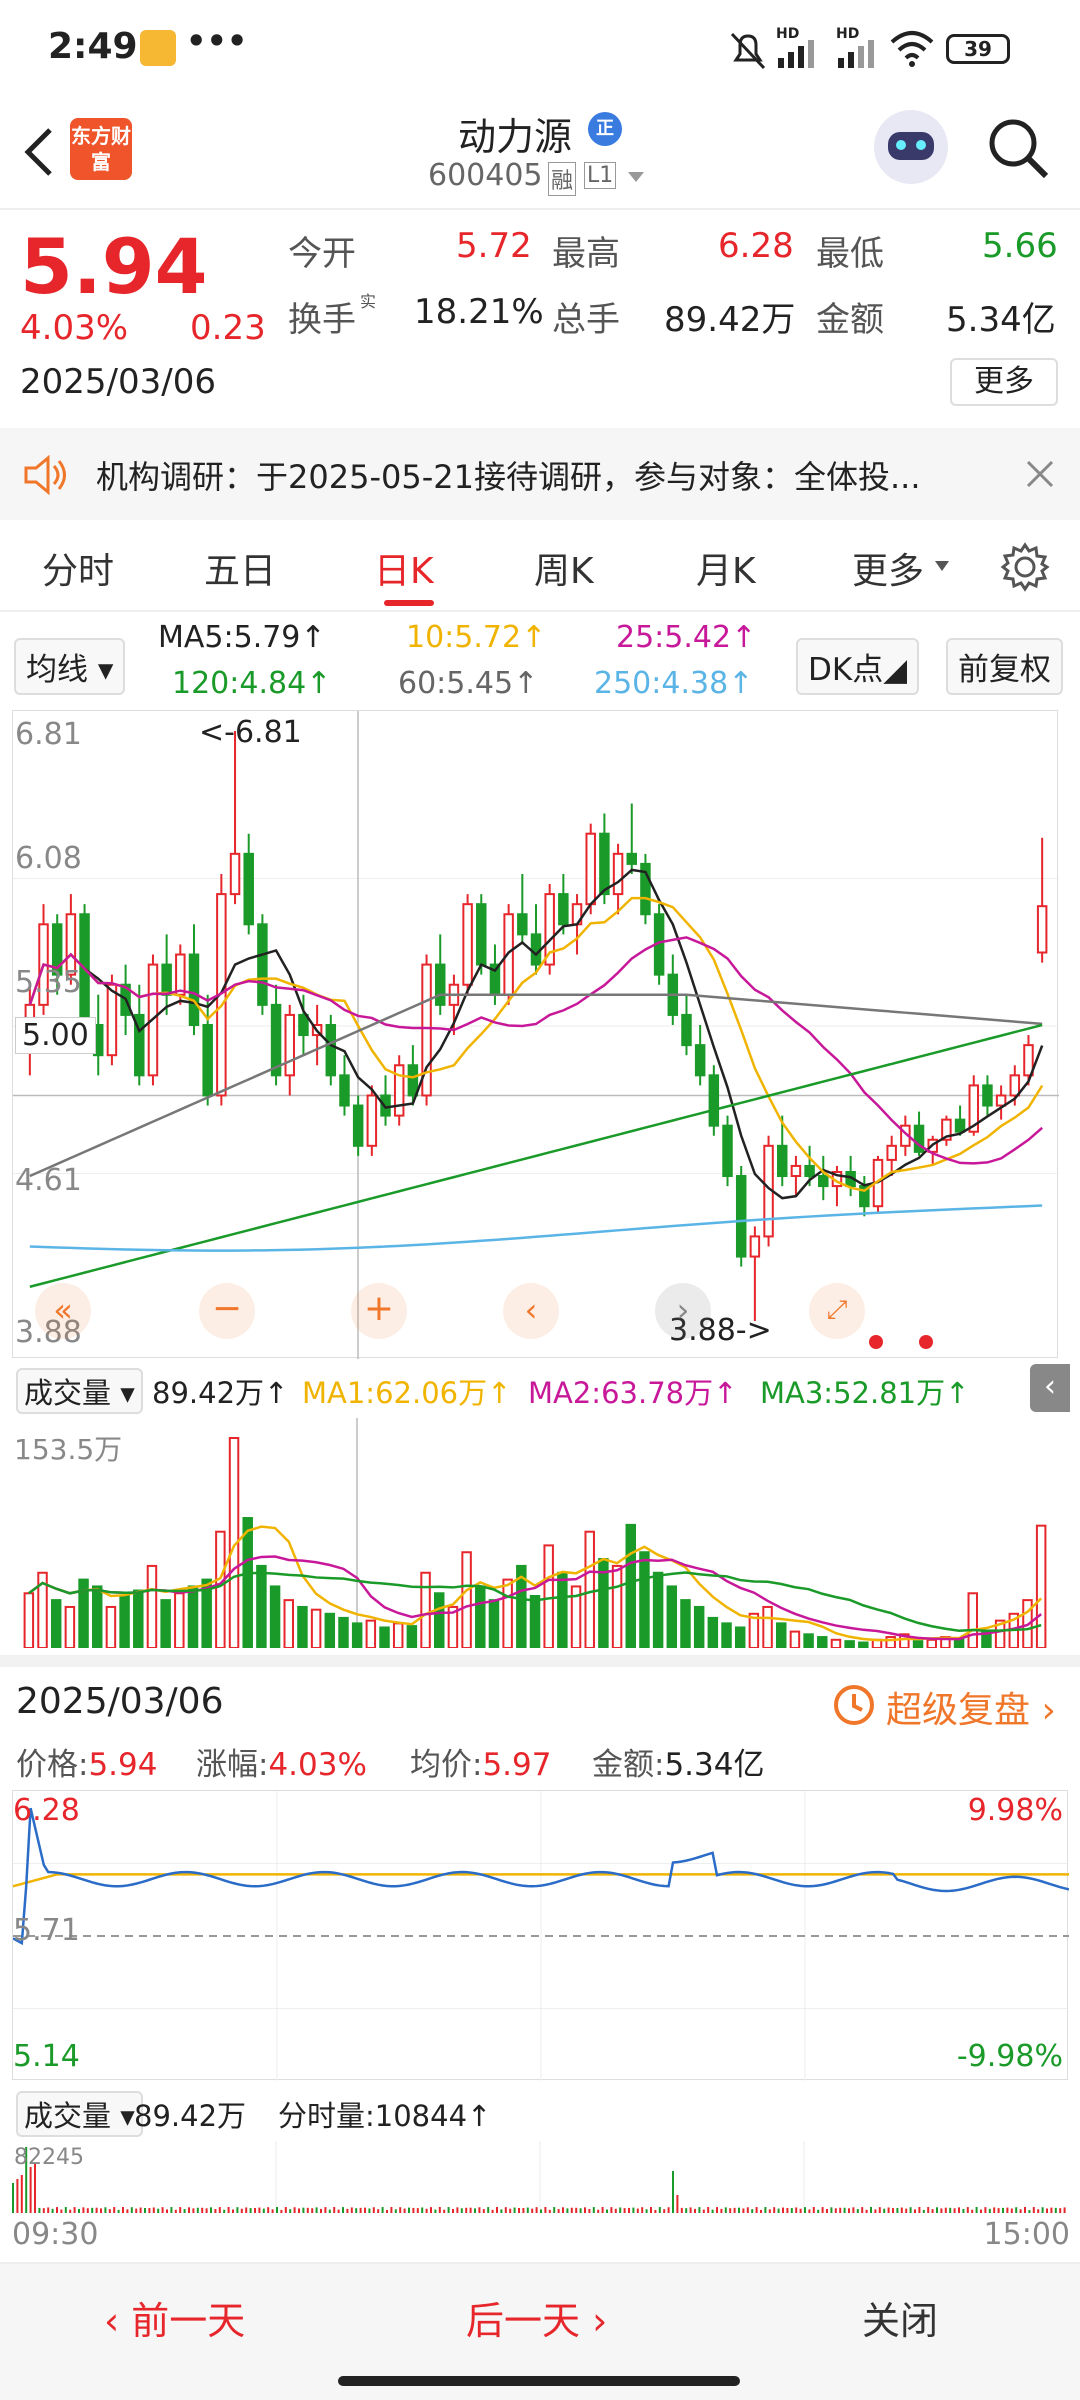  Describe the element at coordinates (683, 1311) in the screenshot. I see `scroll-right-icon: ›` at that location.